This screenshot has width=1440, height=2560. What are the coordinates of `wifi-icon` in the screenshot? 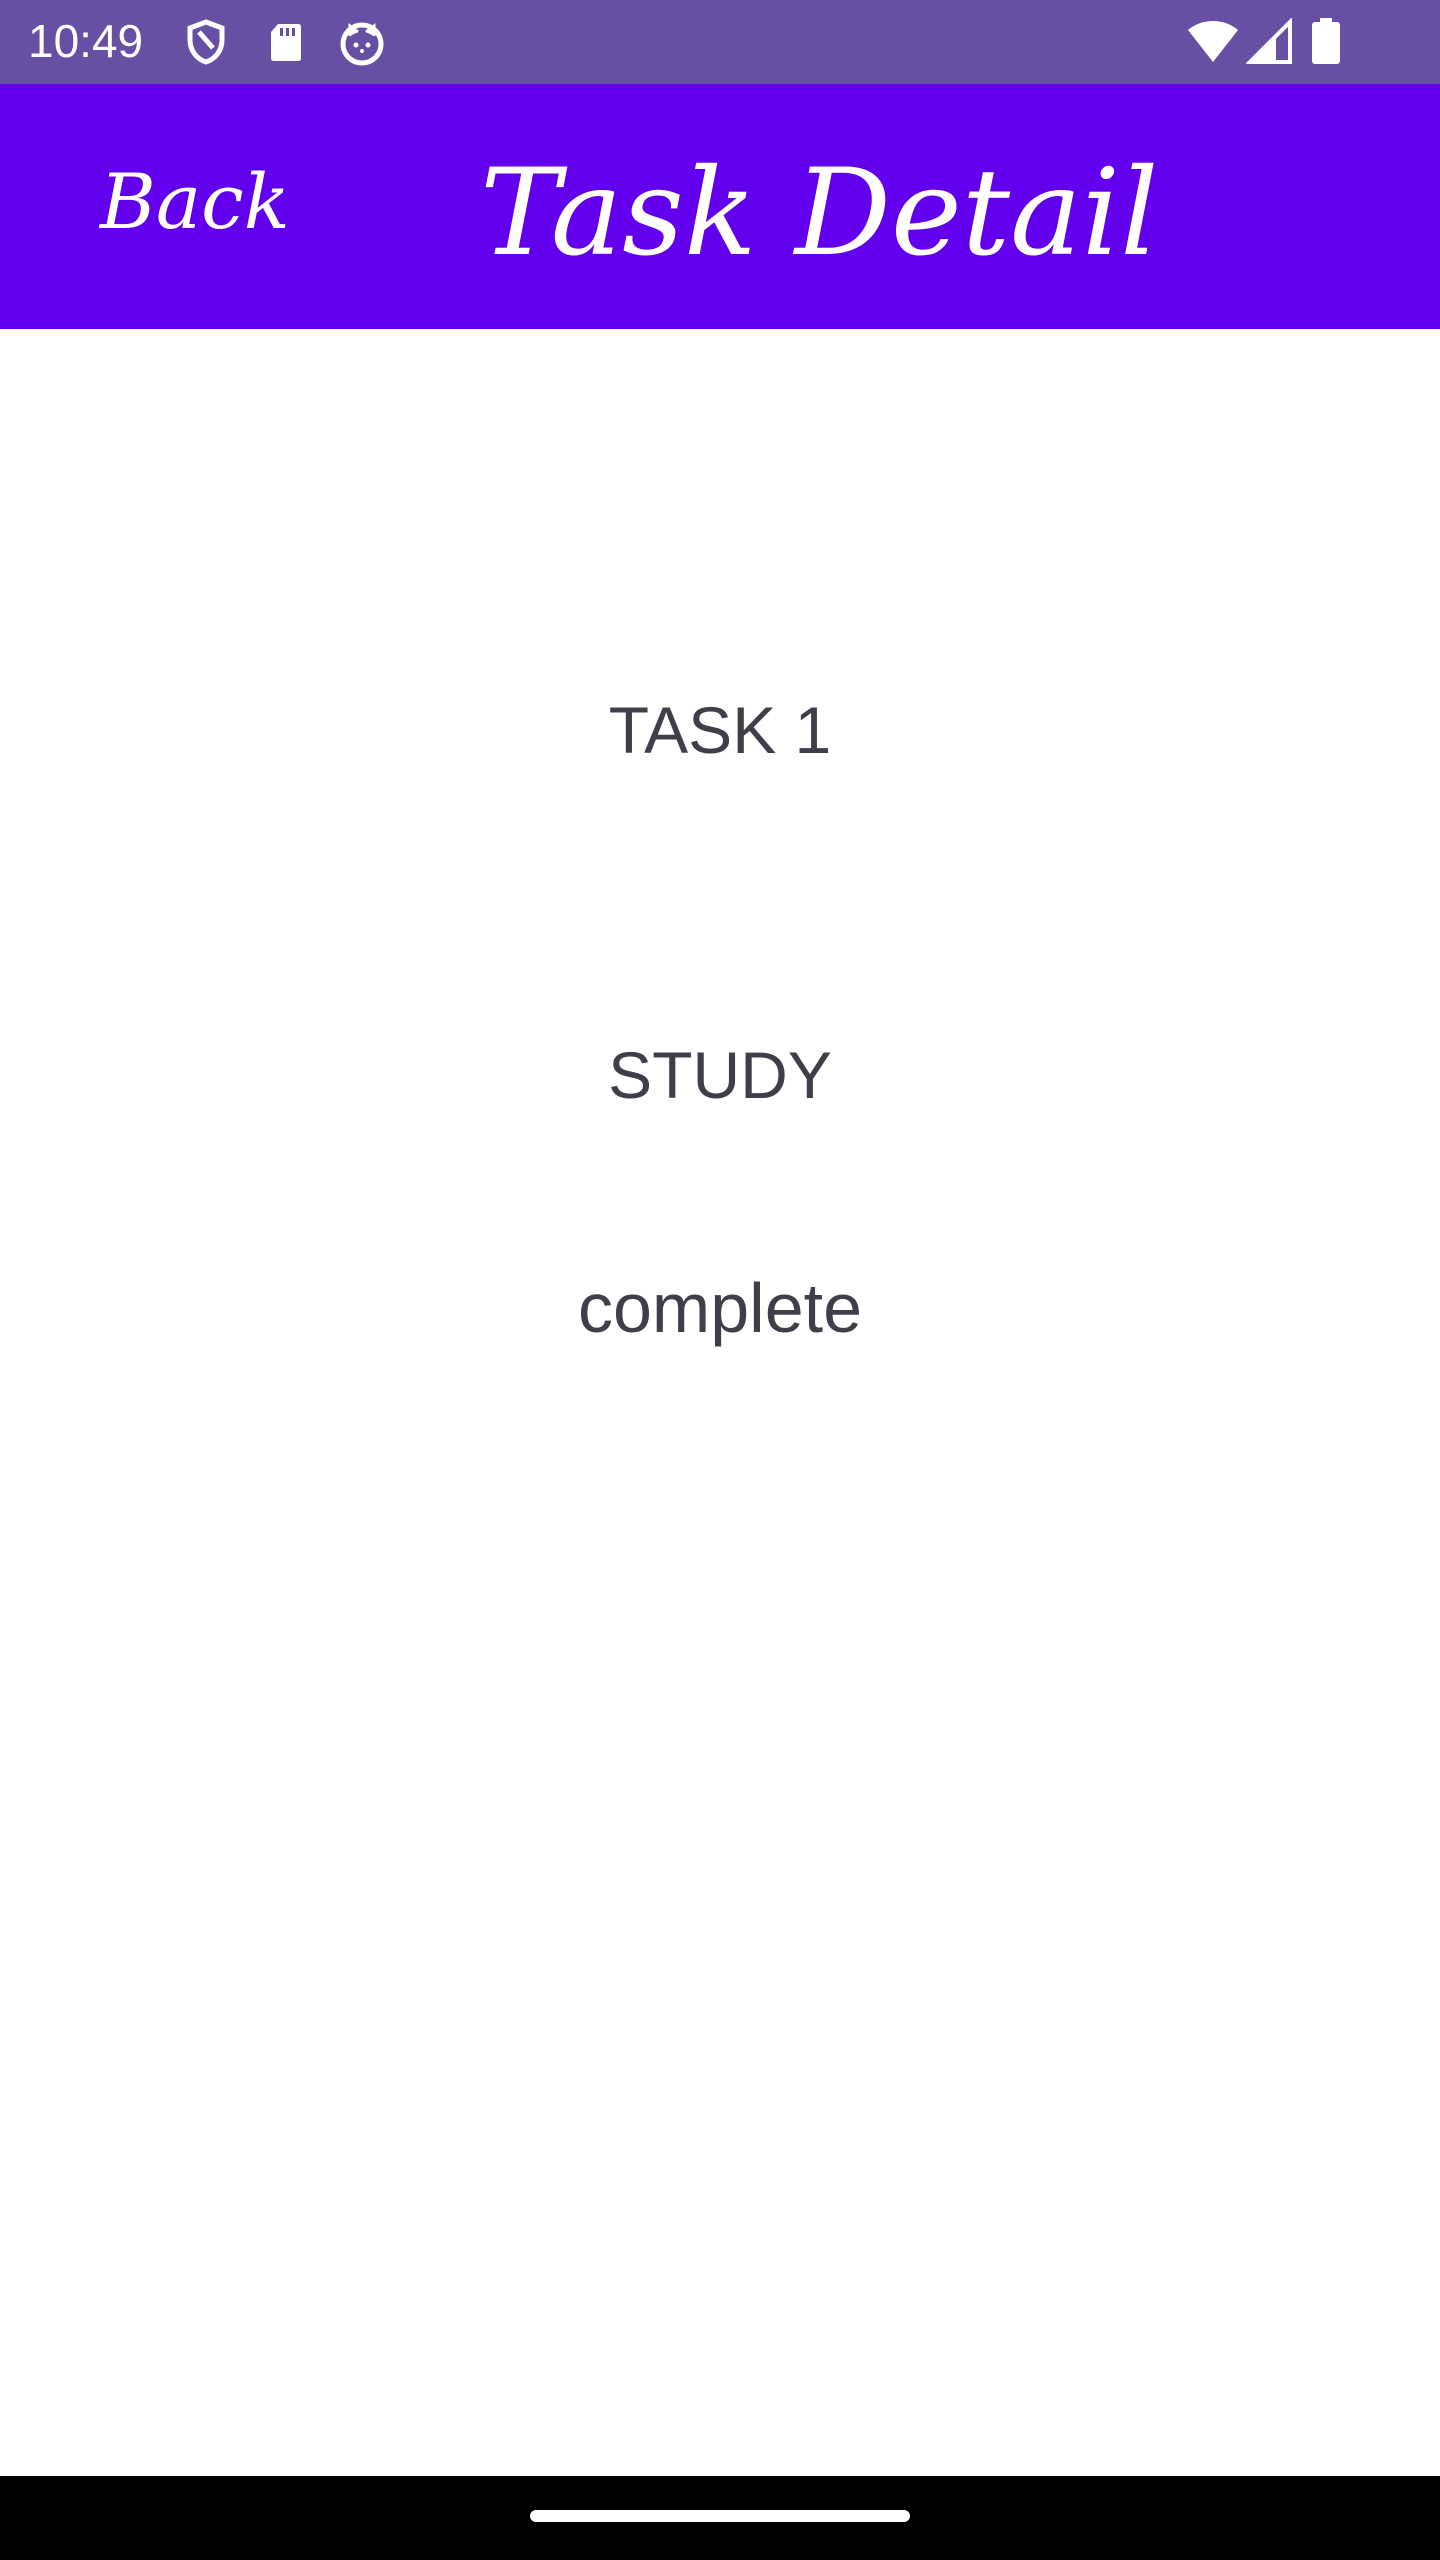 It's located at (1213, 42).